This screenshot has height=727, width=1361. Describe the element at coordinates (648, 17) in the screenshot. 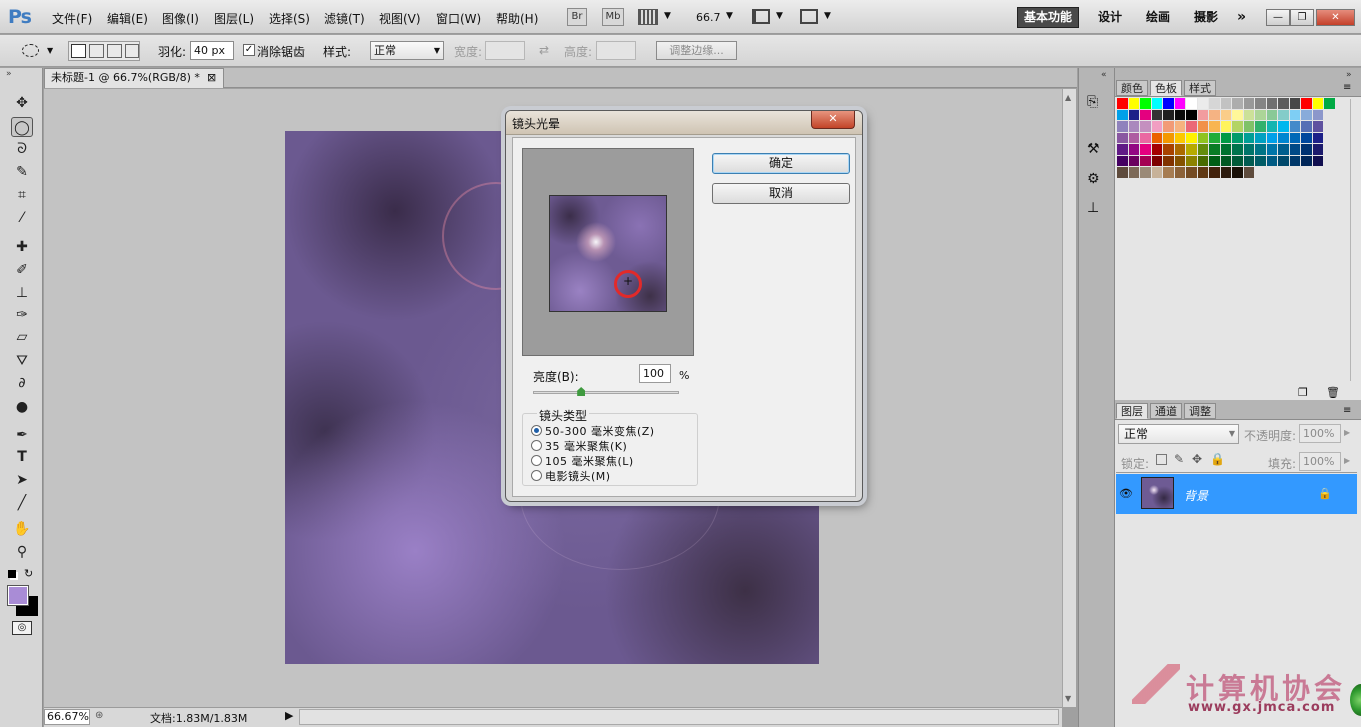

I see `view-extras-icon` at that location.